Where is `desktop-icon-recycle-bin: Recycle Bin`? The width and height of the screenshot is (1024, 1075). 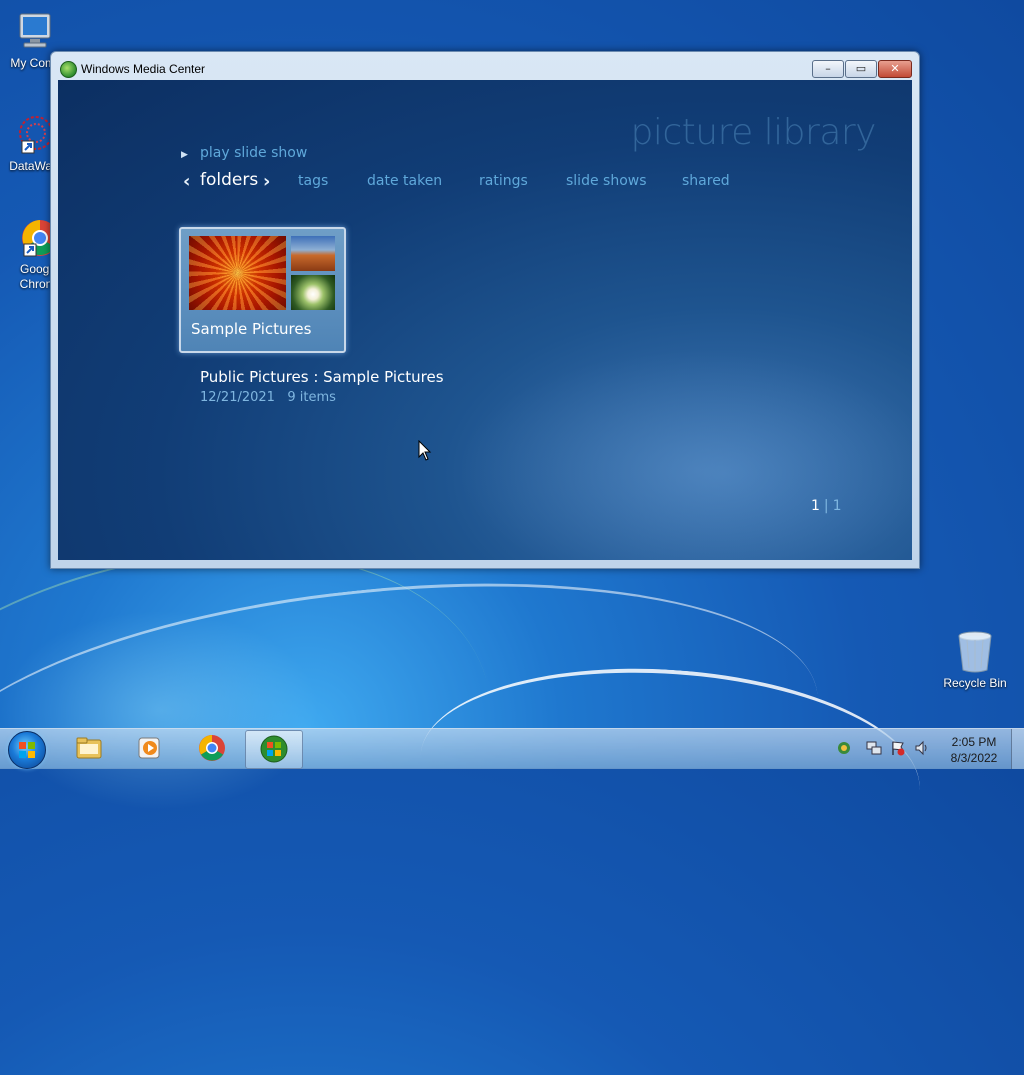
desktop-icon-recycle-bin: Recycle Bin is located at coordinates (975, 660).